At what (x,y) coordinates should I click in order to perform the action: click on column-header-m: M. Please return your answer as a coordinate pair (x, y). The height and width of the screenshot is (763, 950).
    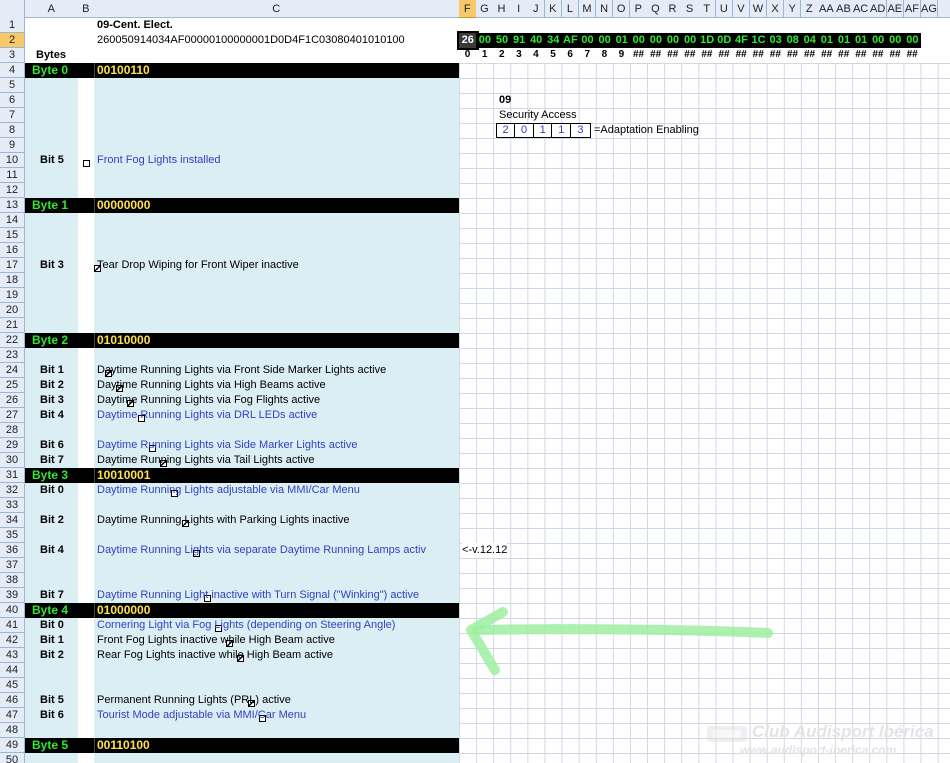
    Looking at the image, I should click on (587, 9).